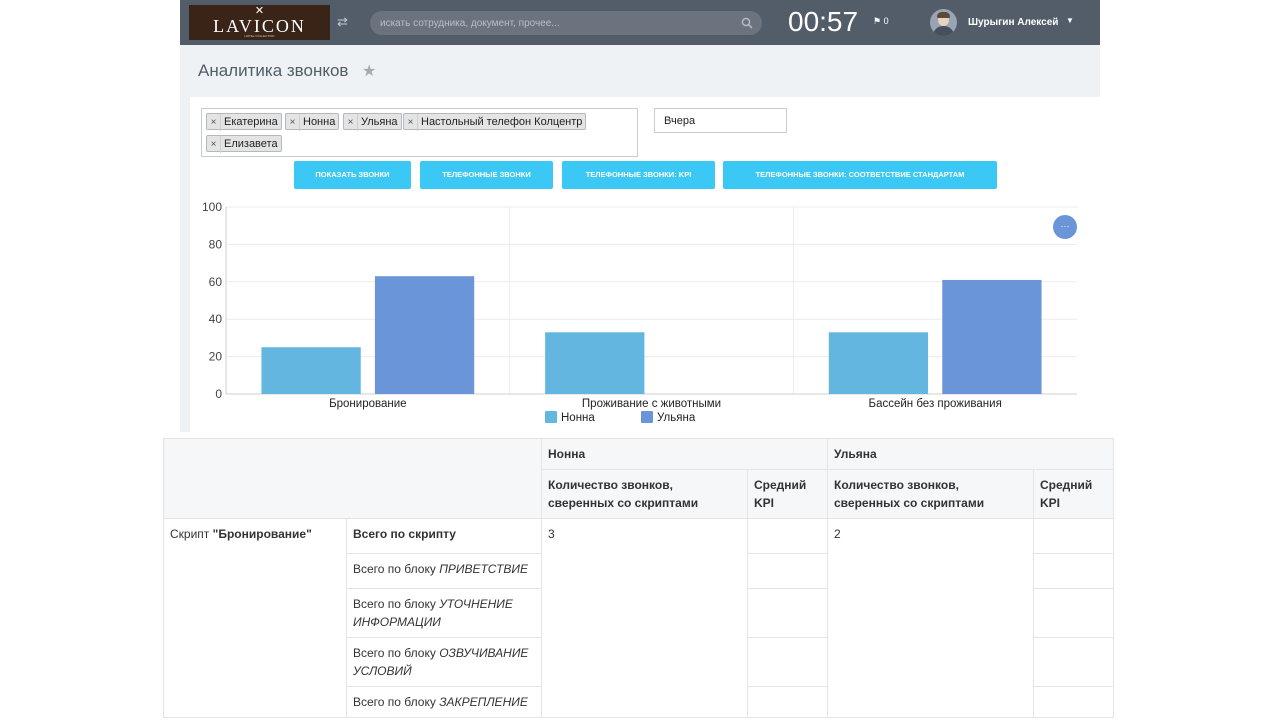 The height and width of the screenshot is (720, 1280). What do you see at coordinates (216, 319) in the screenshot?
I see `y-tick-label: 40` at bounding box center [216, 319].